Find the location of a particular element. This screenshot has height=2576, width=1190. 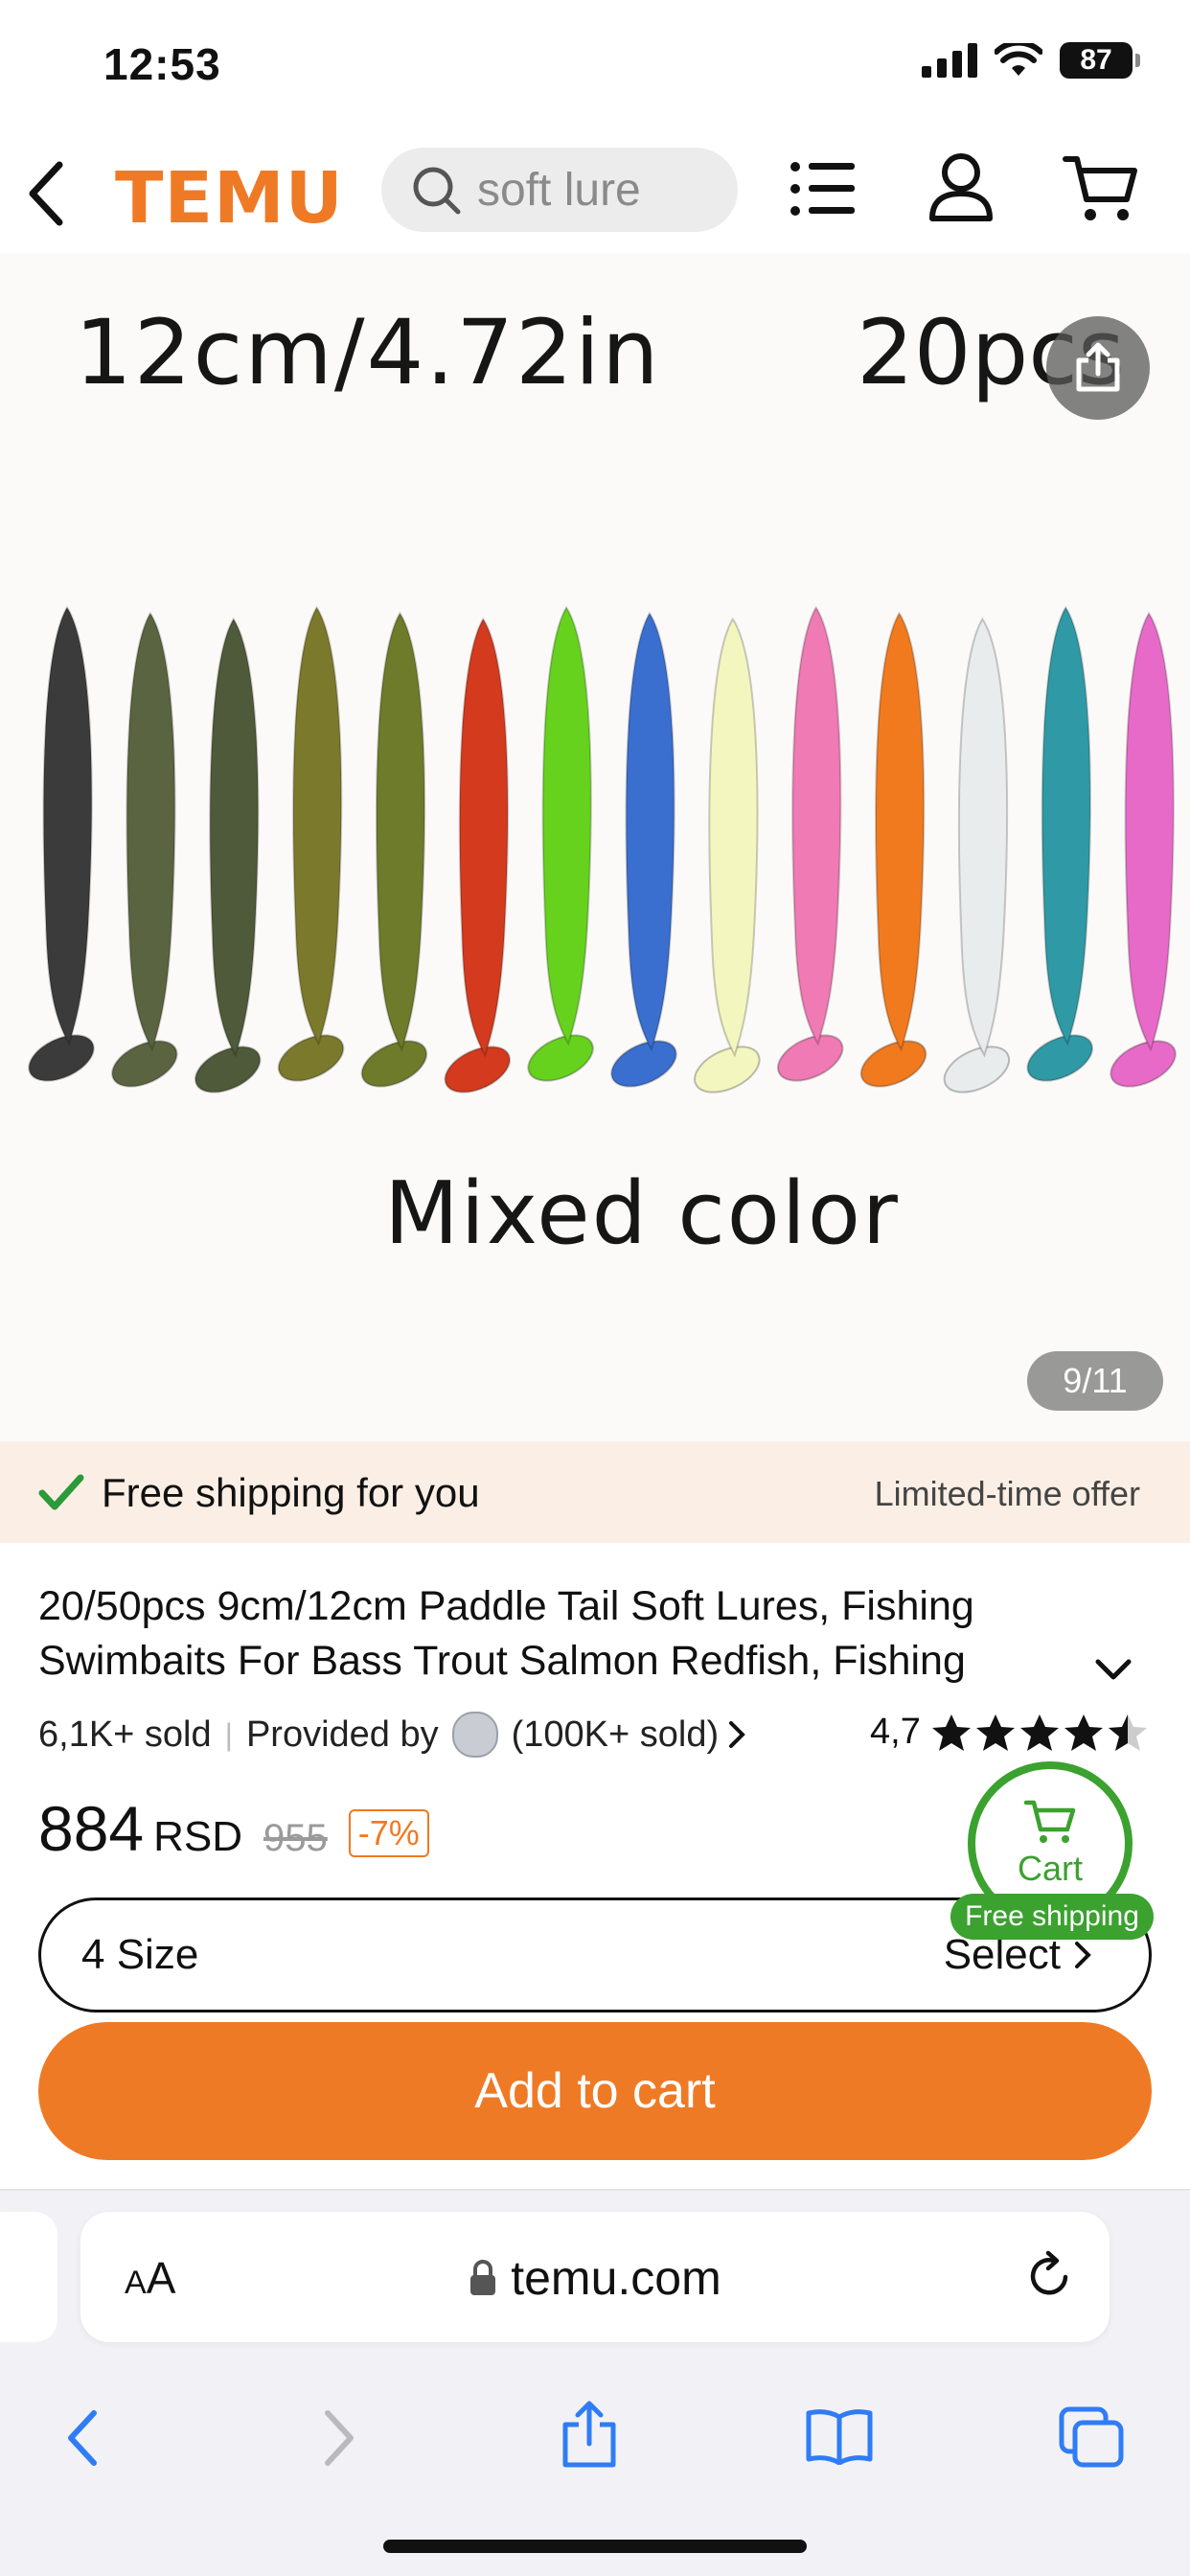

url-display: temu.com is located at coordinates (595, 2278).